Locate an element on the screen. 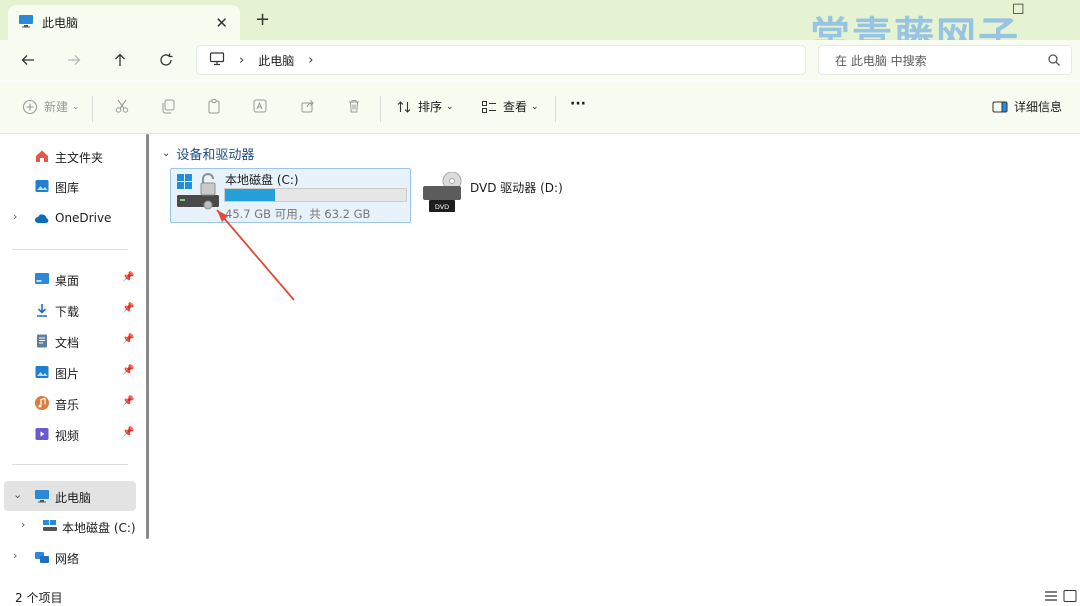 This screenshot has height=606, width=1080. paste-button is located at coordinates (214, 106).